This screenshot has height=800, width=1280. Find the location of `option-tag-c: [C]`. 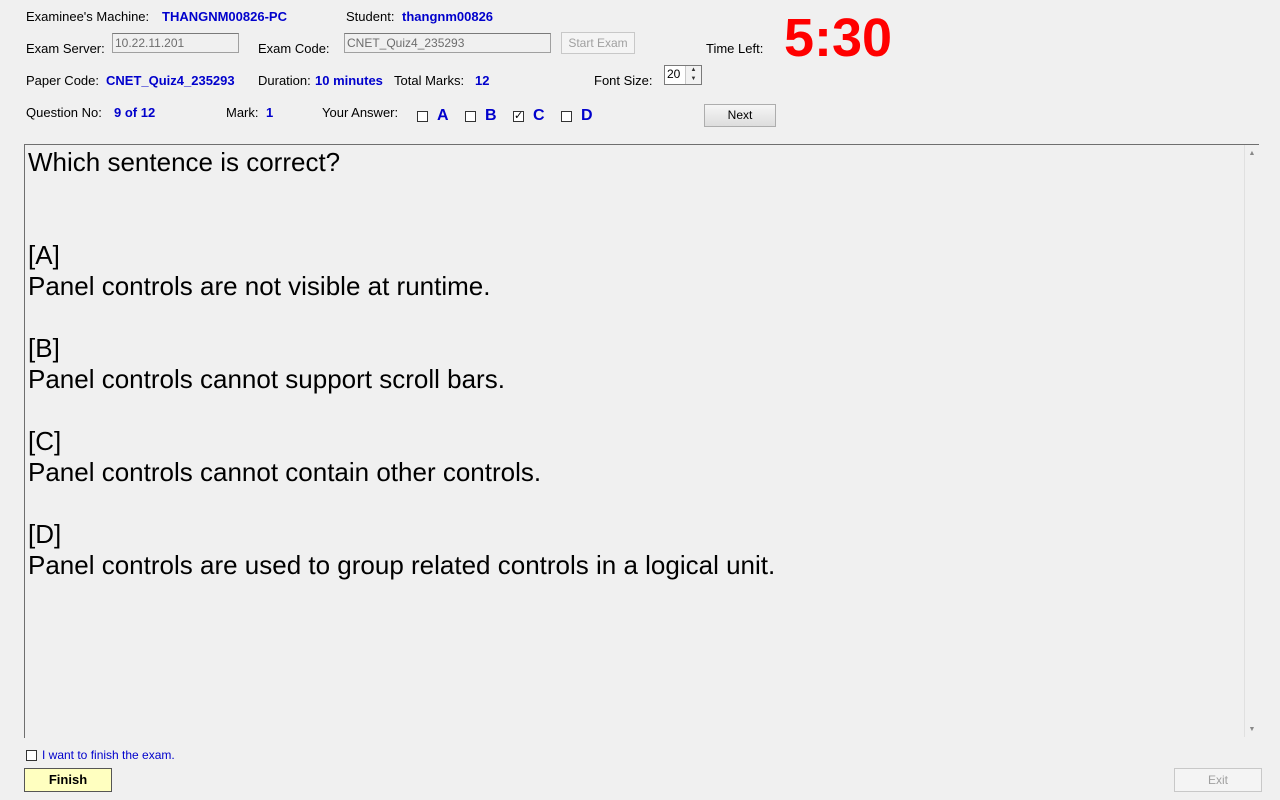

option-tag-c: [C] is located at coordinates (45, 441).